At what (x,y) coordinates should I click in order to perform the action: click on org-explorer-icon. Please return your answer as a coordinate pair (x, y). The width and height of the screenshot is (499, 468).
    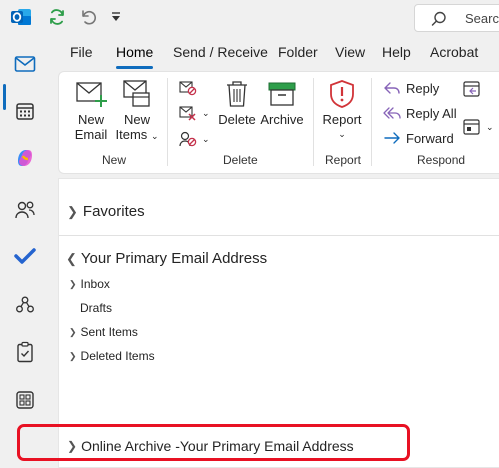
    Looking at the image, I should click on (25, 305).